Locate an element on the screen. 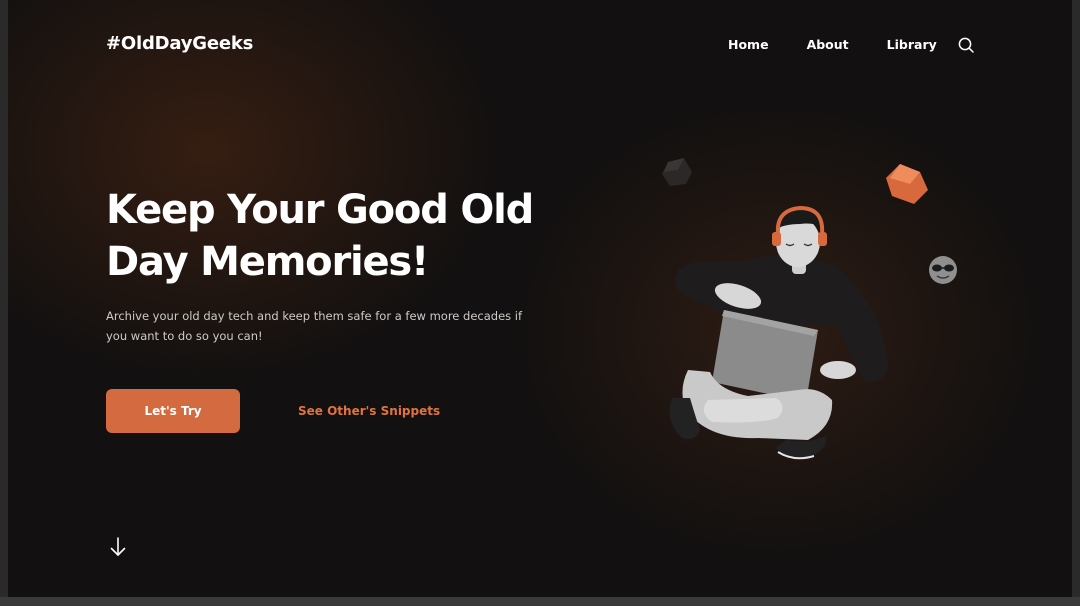 This screenshot has height=606, width=1080. arrow-down-icon is located at coordinates (118, 547).